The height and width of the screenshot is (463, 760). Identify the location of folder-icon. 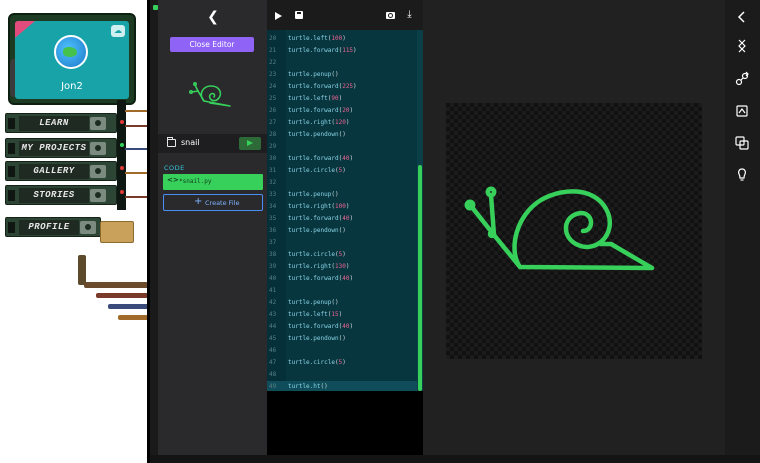
(171, 142).